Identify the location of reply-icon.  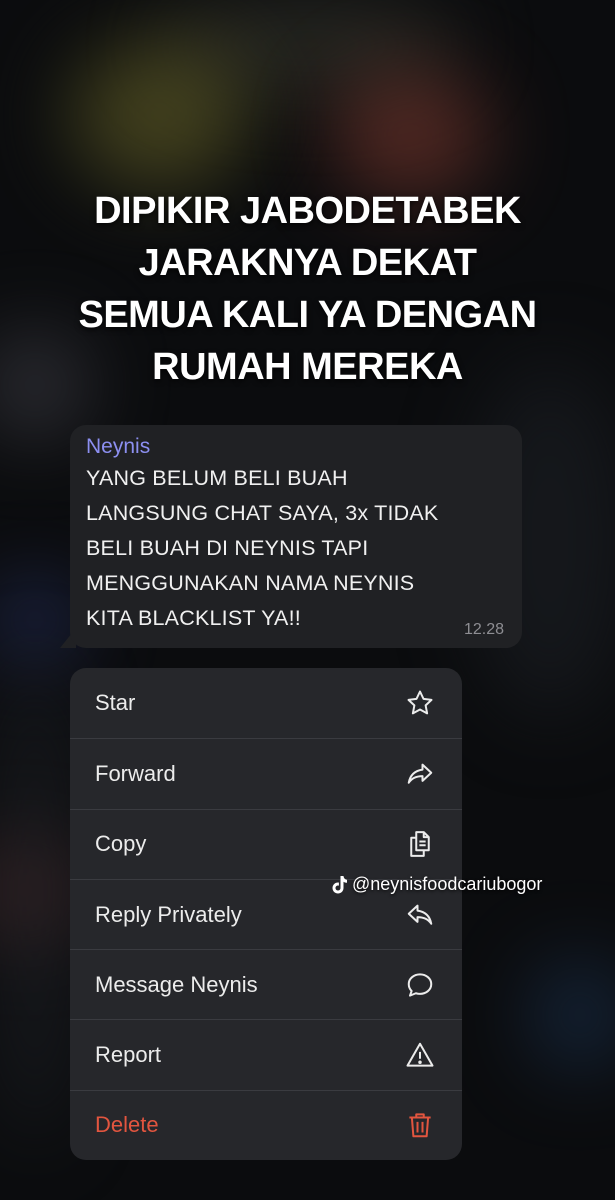
(420, 915).